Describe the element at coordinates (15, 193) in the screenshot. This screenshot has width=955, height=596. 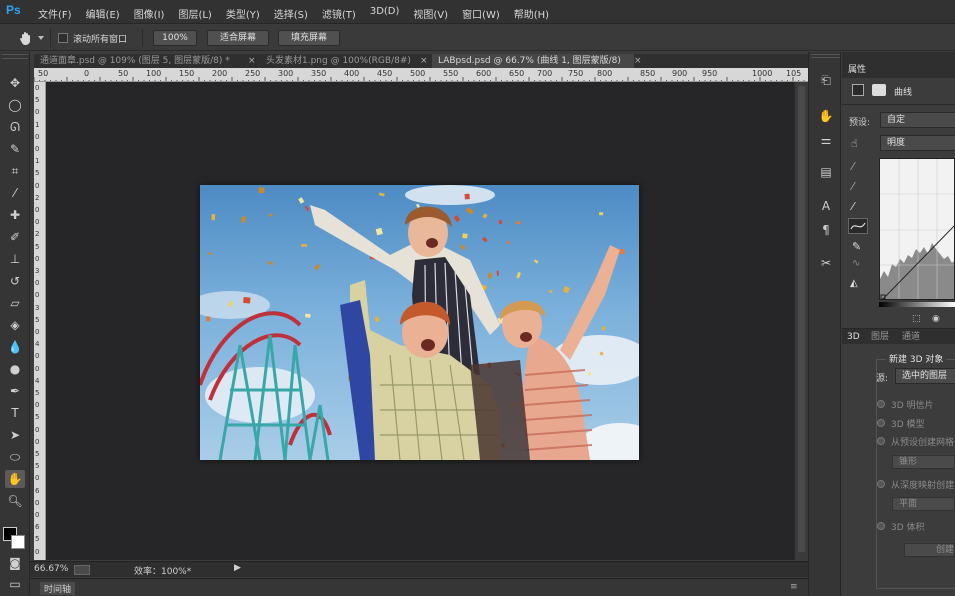
I see `eyedropper-tool-icon: ⁄` at that location.